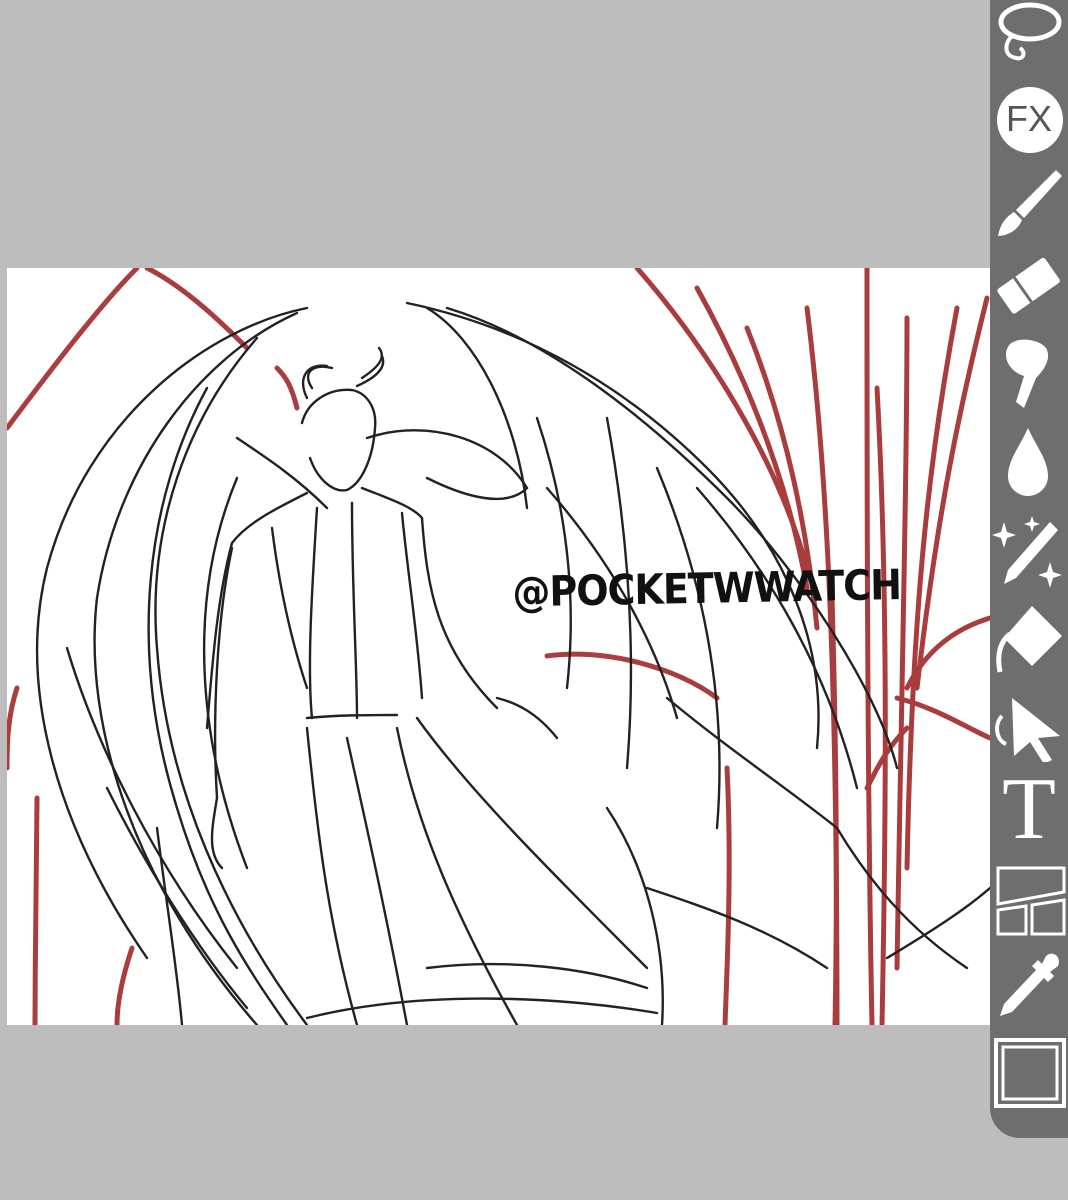 Image resolution: width=1068 pixels, height=1200 pixels. I want to click on brush-icon, so click(1030, 203).